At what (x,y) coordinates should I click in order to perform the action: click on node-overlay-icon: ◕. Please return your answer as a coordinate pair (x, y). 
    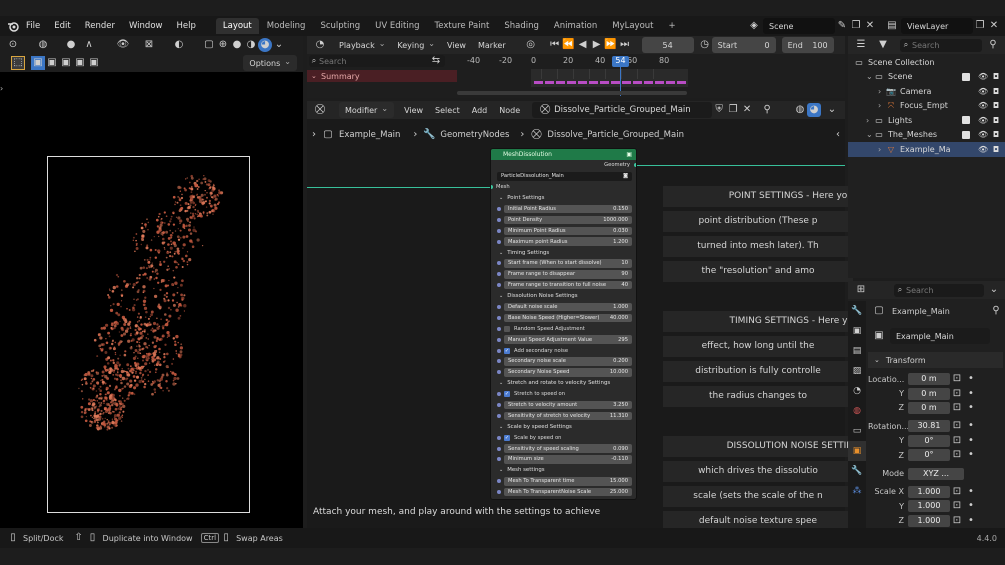
    Looking at the image, I should click on (814, 110).